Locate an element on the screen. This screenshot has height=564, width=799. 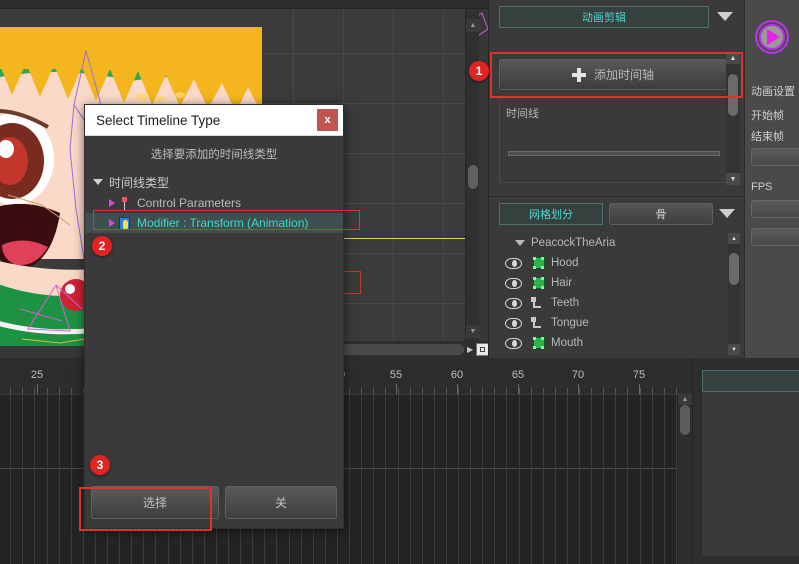
mesh-tree: PeacockTheAria Hood Hair Teeth Tongue Mouth is located at coordinates (613, 293).